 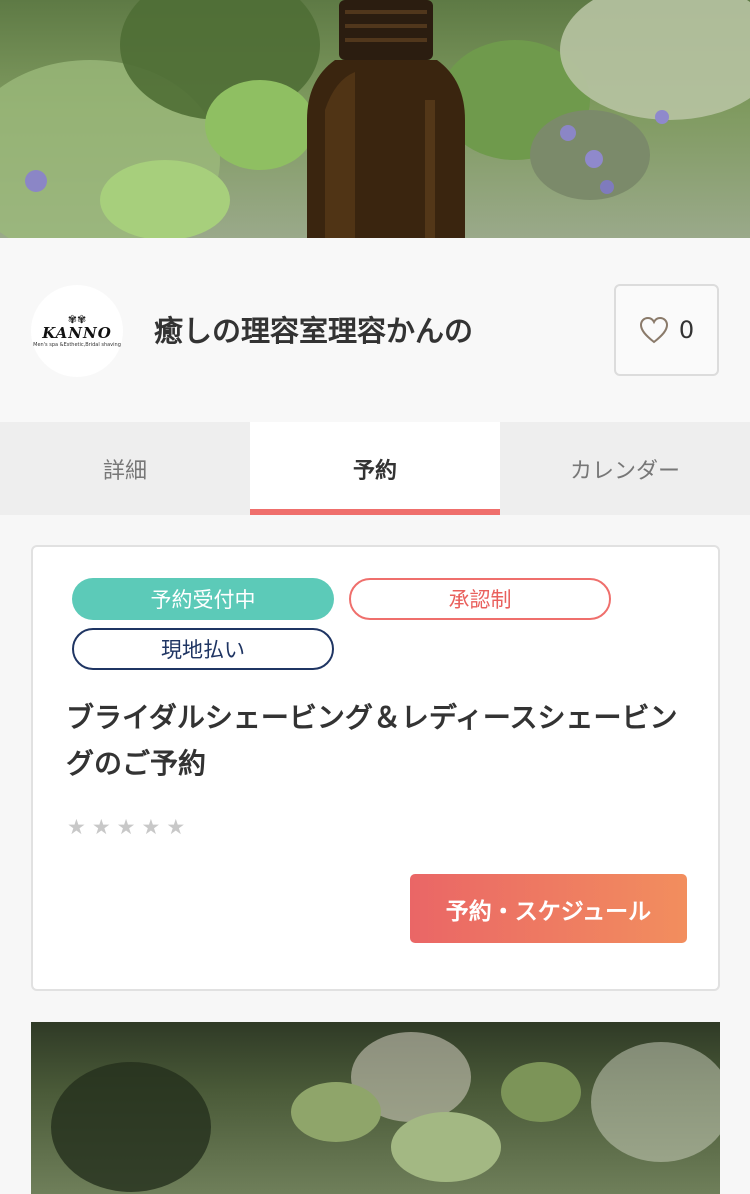 I want to click on logo-wordmark: KANNO, so click(x=77, y=332).